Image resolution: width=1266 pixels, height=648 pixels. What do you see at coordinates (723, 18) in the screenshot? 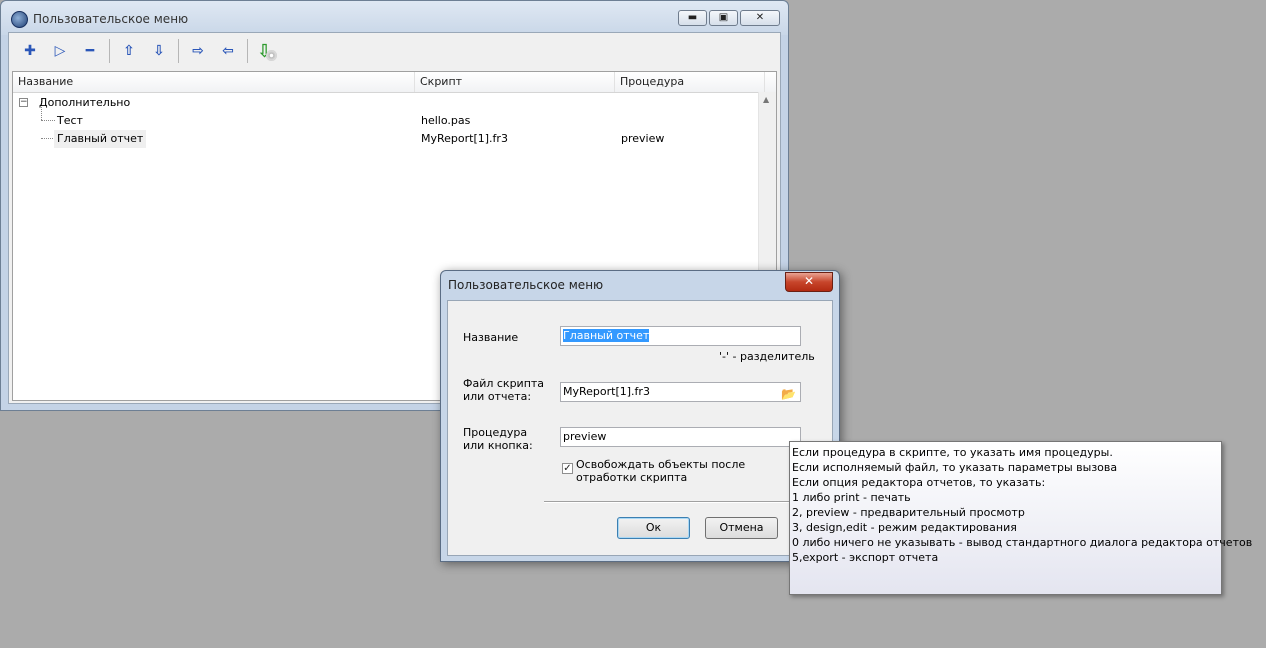
I see `maximize-button: ▣` at bounding box center [723, 18].